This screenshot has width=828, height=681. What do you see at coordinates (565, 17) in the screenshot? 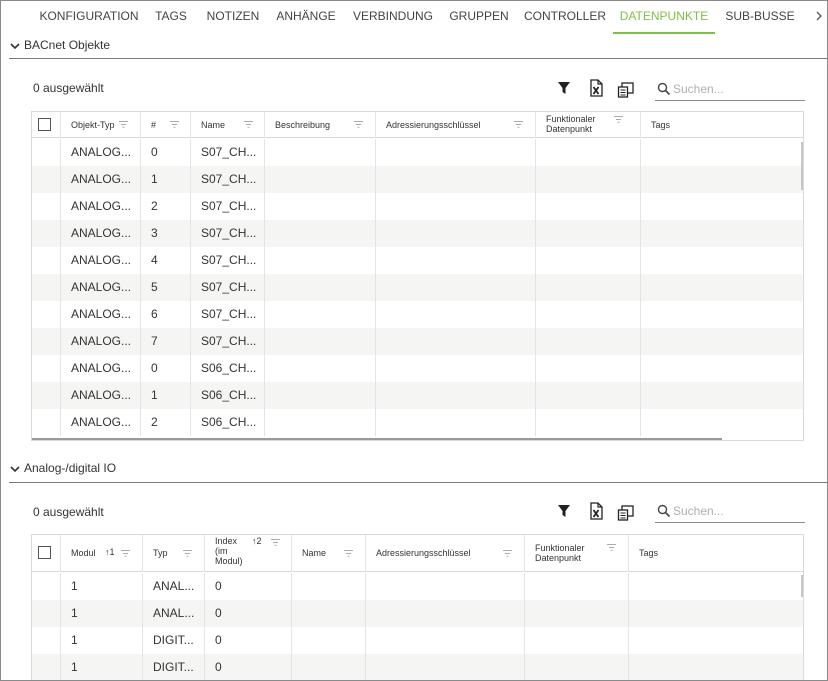
I see `tab-controller: CONTROLLER` at bounding box center [565, 17].